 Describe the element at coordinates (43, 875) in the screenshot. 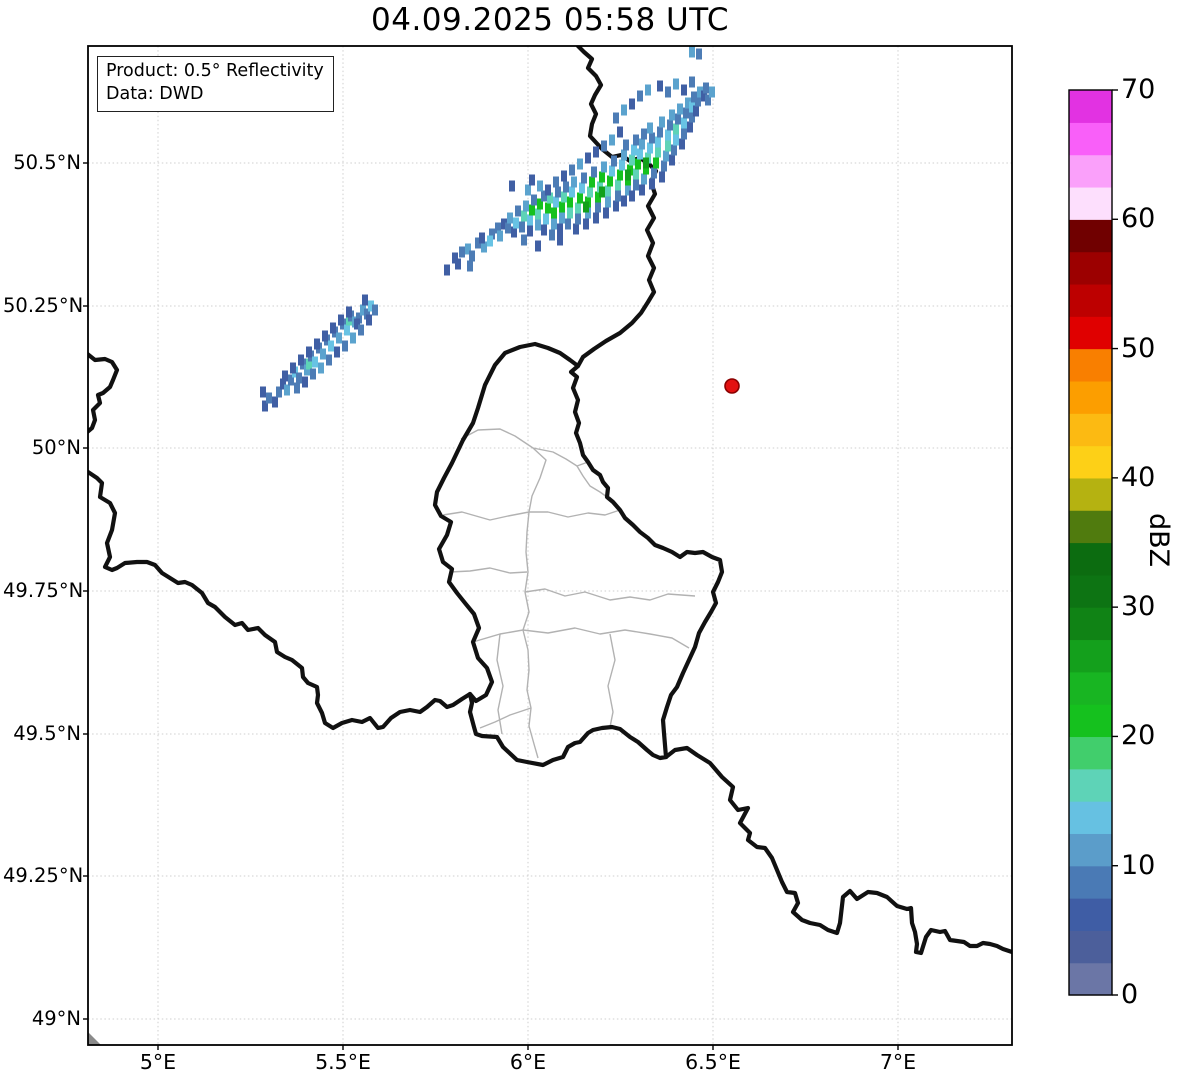

I see `y-tick-label: 49.25°N` at that location.